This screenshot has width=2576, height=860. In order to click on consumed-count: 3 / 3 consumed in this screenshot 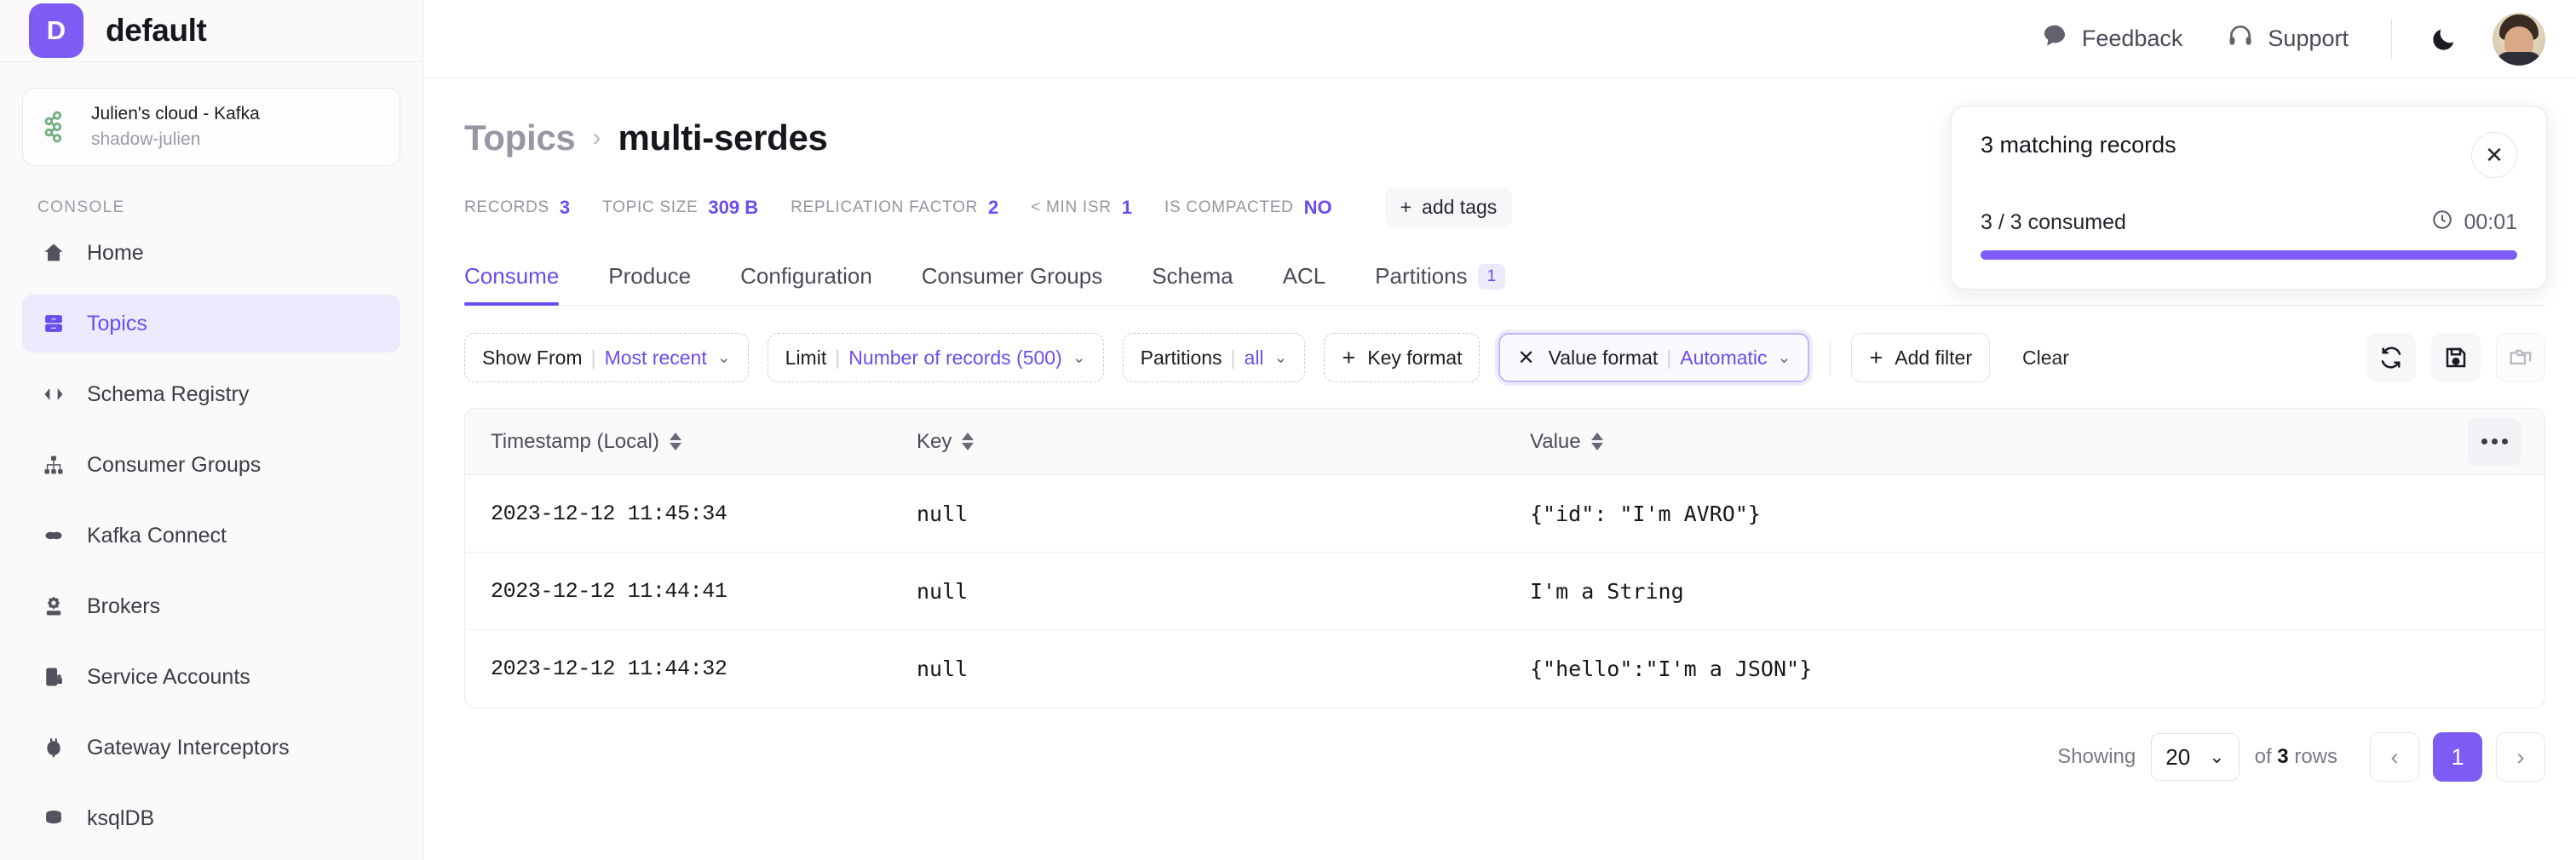, I will do `click(2054, 222)`.